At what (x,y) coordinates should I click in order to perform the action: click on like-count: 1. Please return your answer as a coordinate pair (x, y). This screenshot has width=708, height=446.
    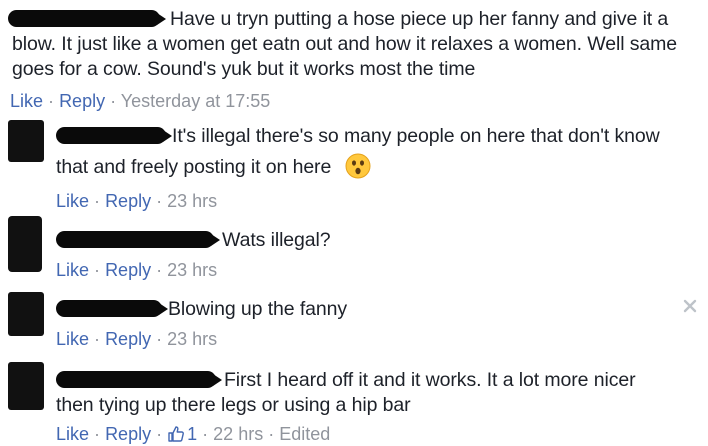
    Looking at the image, I should click on (184, 434).